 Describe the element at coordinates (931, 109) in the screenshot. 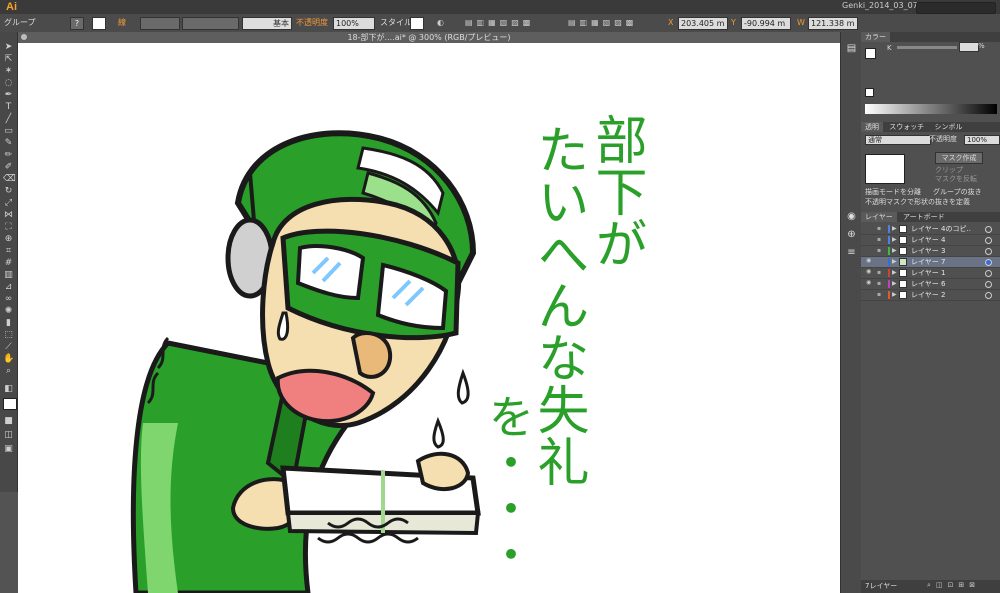

I see `color-spectrum-bar` at that location.